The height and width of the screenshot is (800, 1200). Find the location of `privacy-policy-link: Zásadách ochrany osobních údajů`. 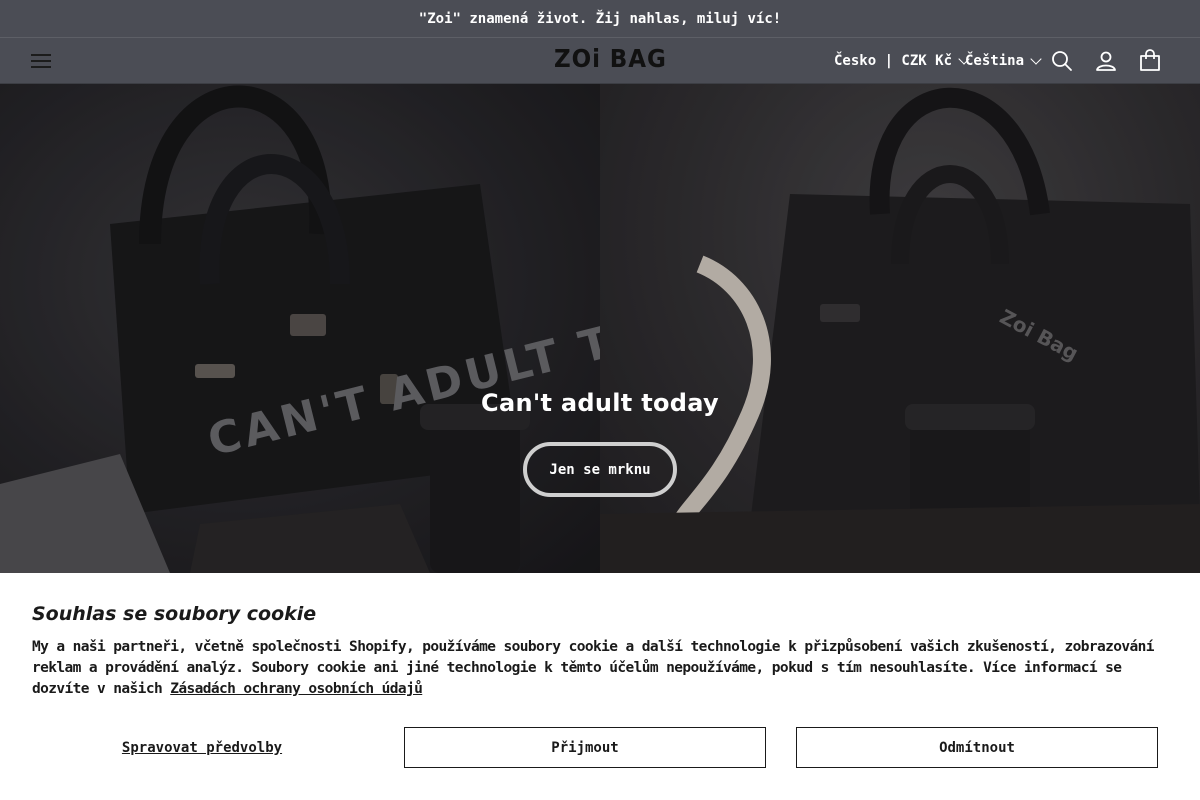

privacy-policy-link: Zásadách ochrany osobních údajů is located at coordinates (296, 689).